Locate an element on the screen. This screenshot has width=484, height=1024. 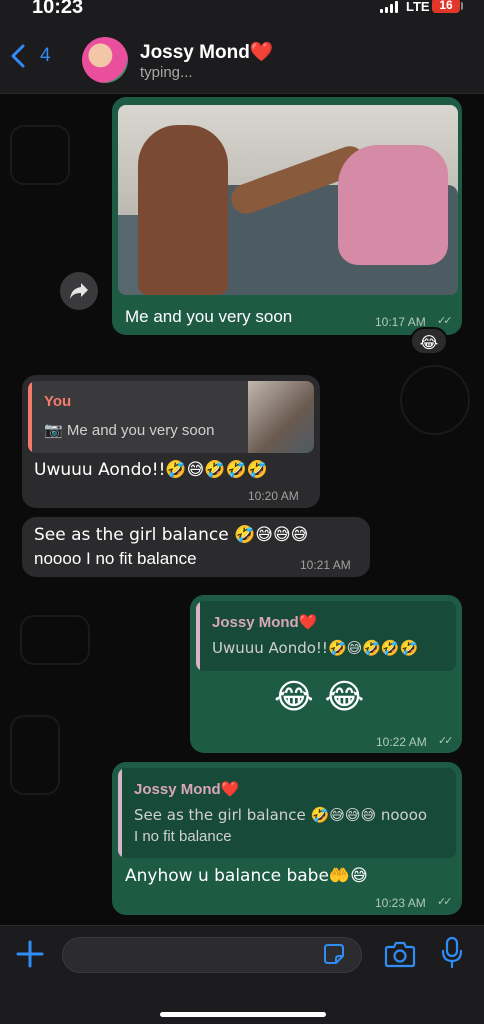
camera-button is located at coordinates (400, 954).